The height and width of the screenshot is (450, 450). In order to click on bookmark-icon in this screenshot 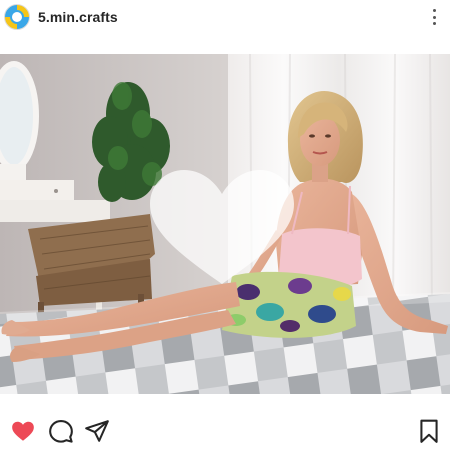, I will do `click(429, 431)`.